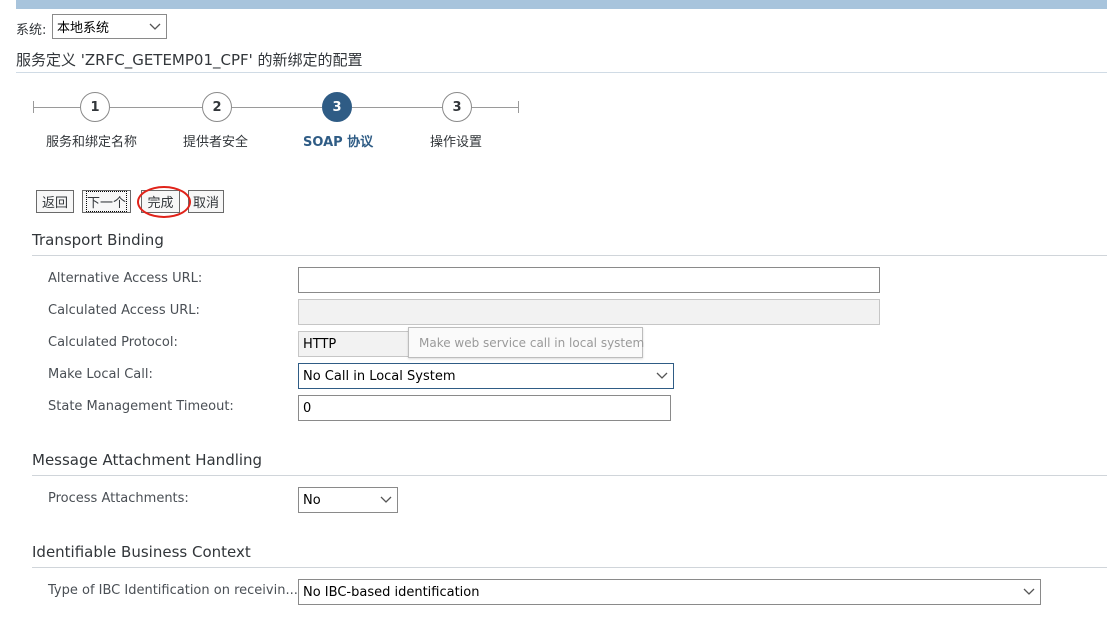 The width and height of the screenshot is (1107, 617). What do you see at coordinates (561, 72) in the screenshot?
I see `title-divider` at bounding box center [561, 72].